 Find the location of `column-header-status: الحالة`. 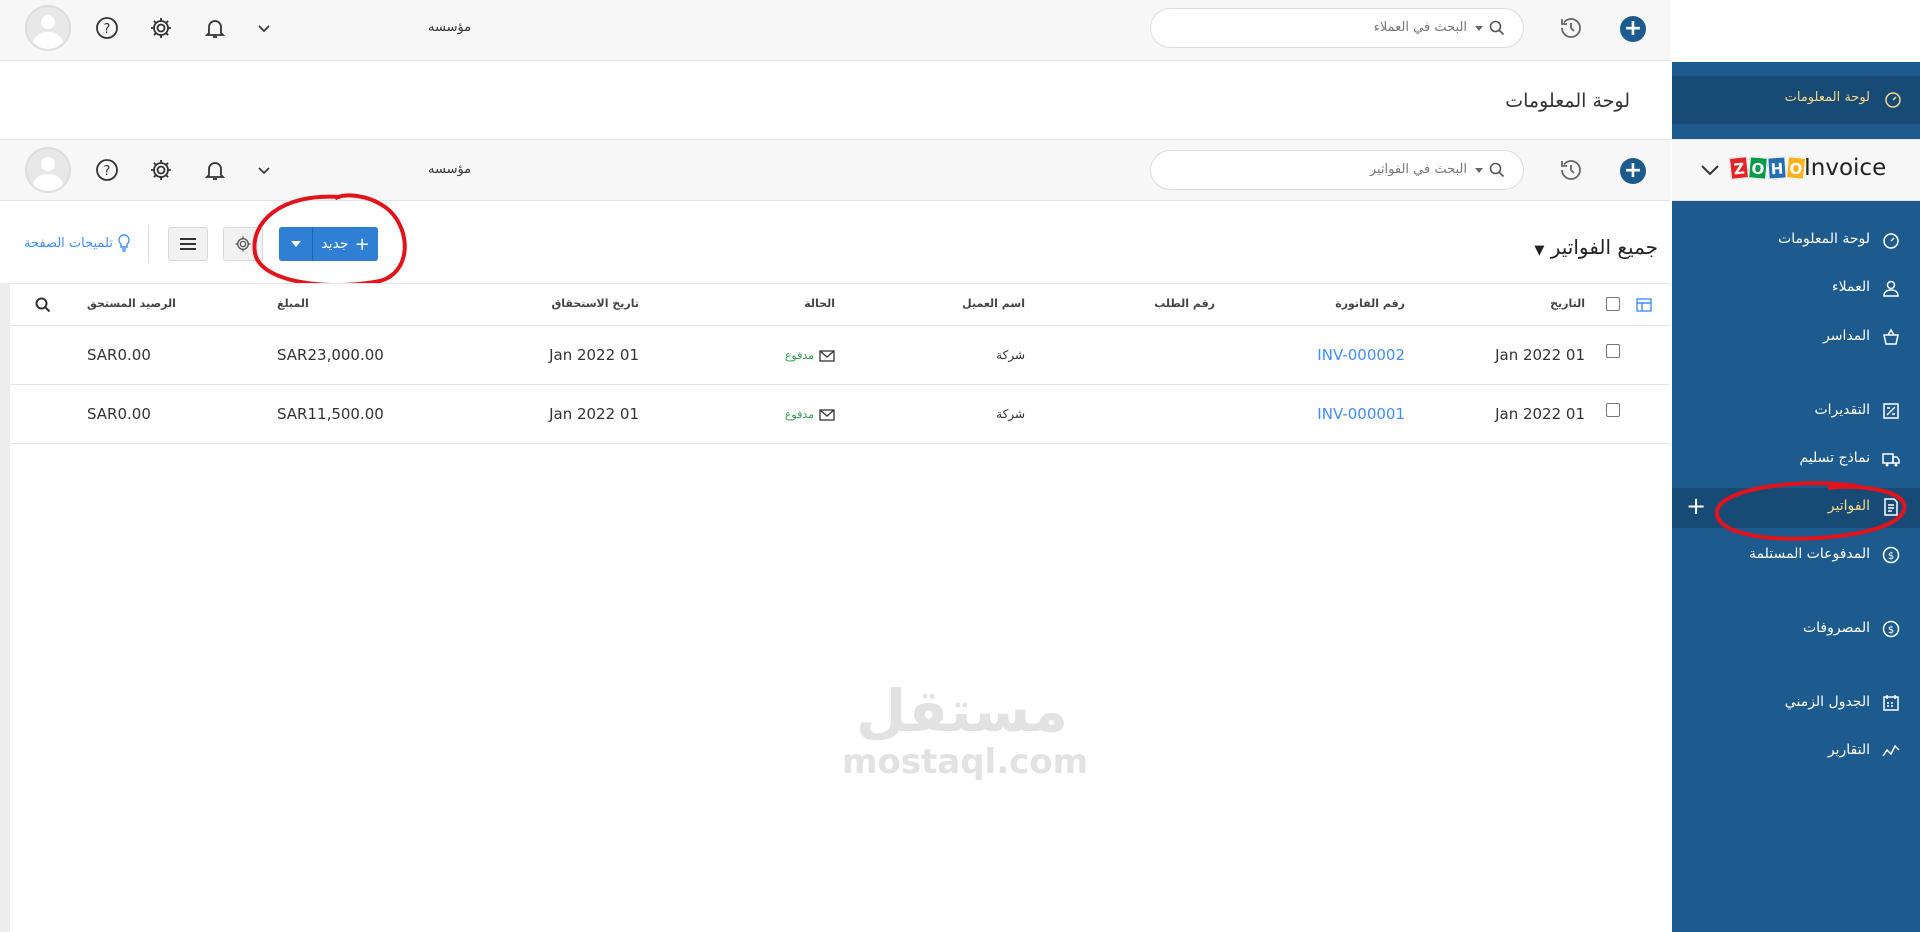

column-header-status: الحالة is located at coordinates (819, 303).